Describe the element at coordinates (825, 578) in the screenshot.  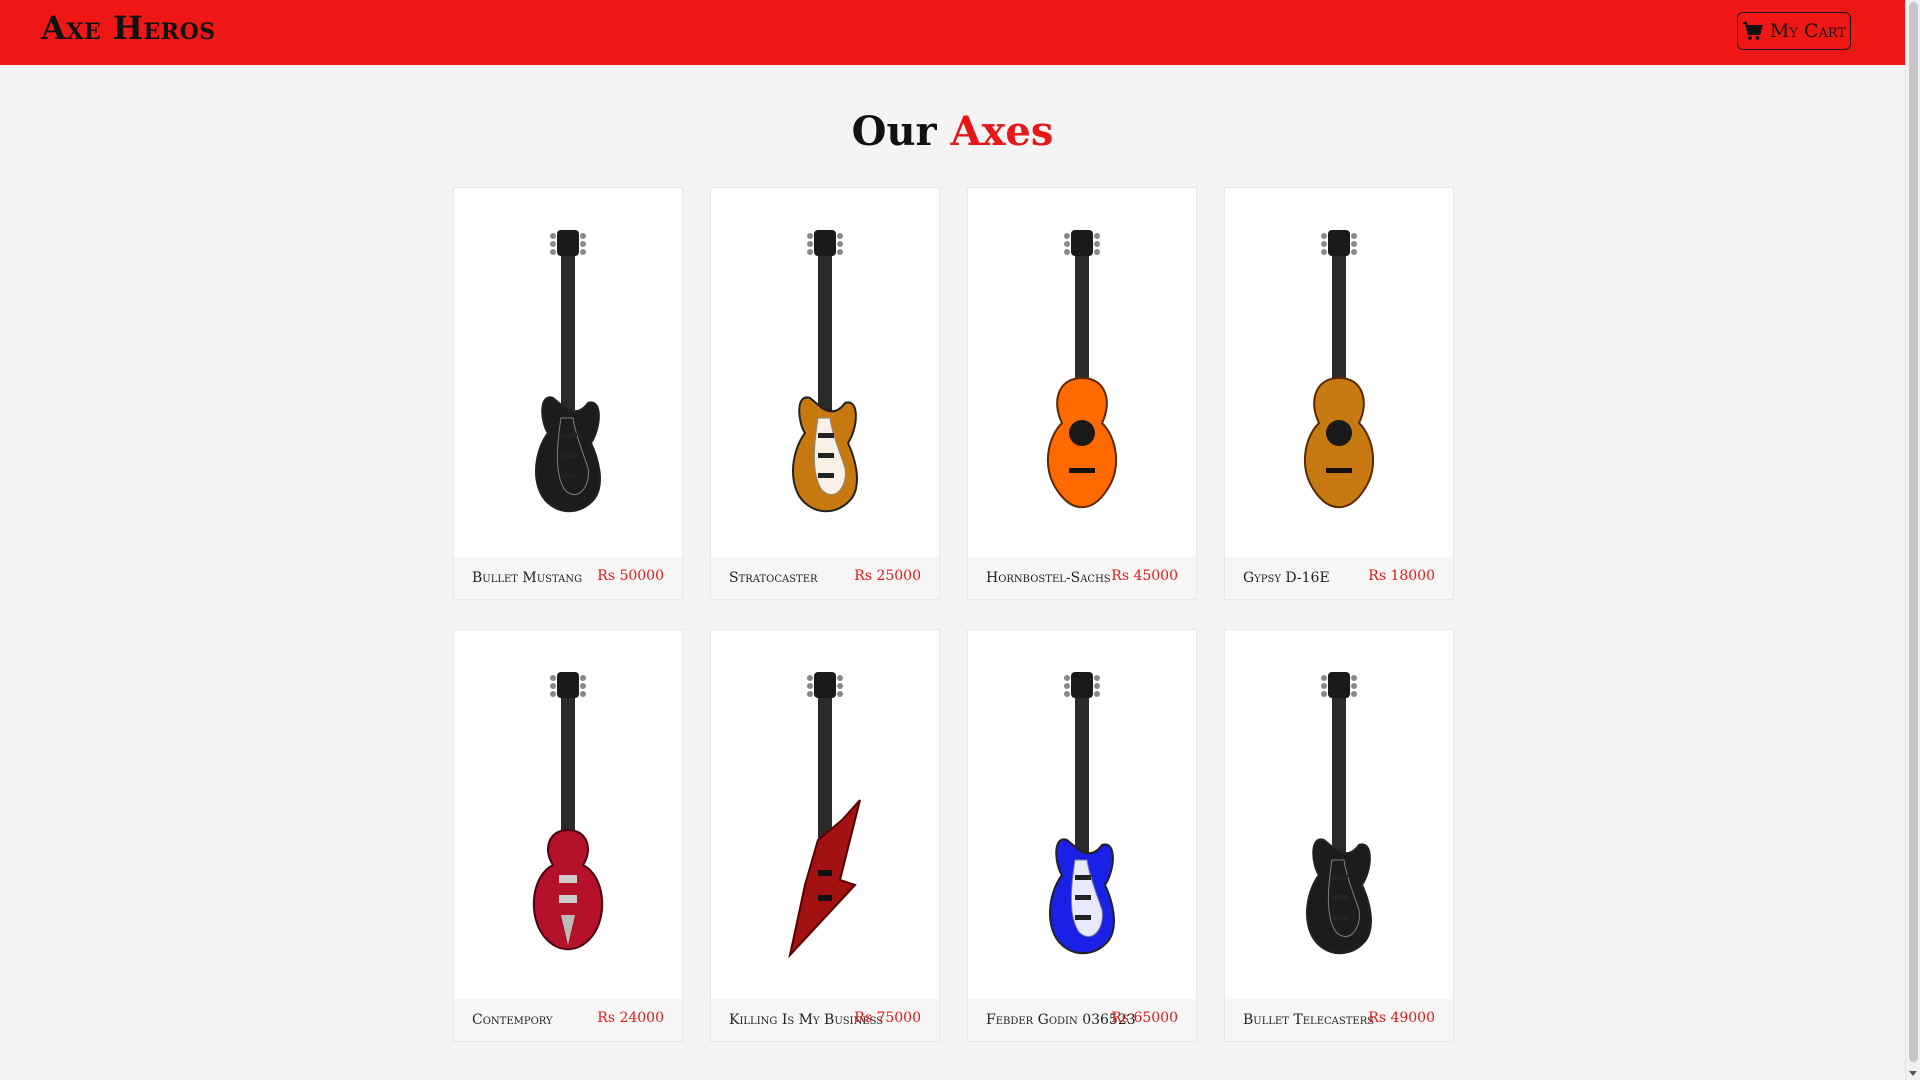
I see `product-footer: Stratocaster Rs 25000` at that location.